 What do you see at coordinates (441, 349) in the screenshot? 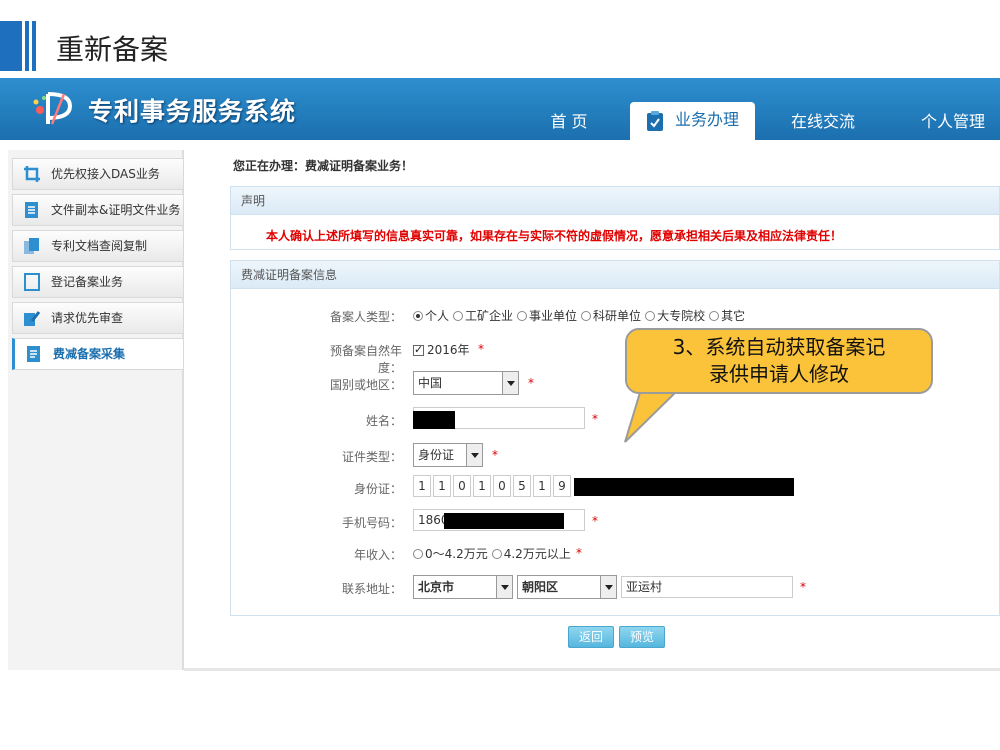
I see `year-checkbox: 2016年` at bounding box center [441, 349].